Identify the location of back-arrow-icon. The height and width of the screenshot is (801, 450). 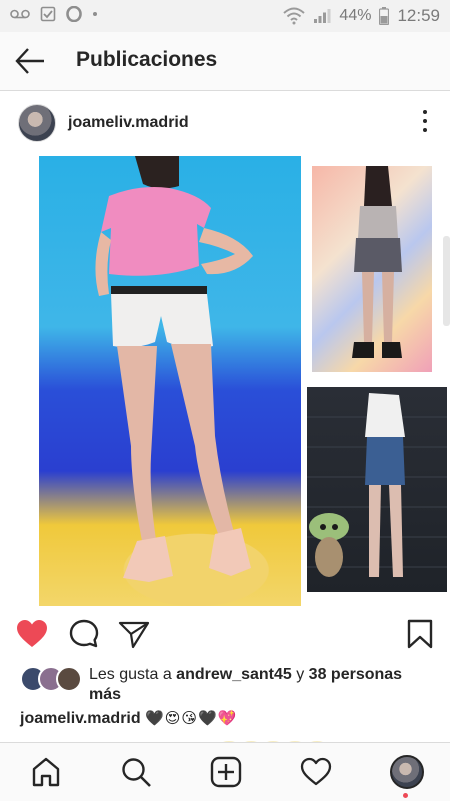
(30, 61).